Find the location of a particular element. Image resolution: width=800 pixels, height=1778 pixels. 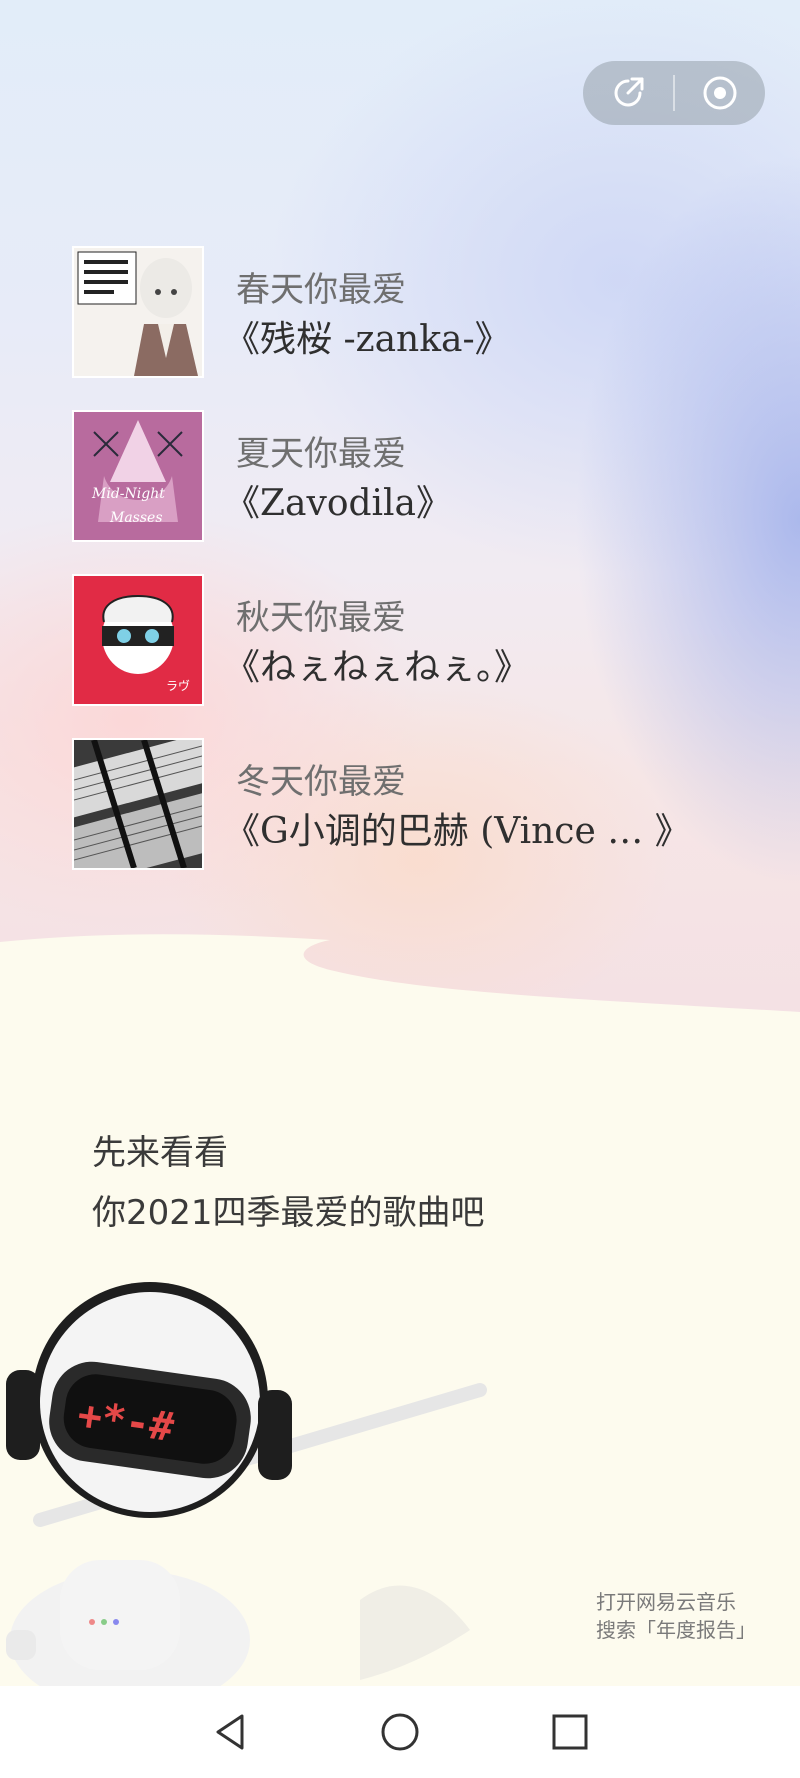

share-button is located at coordinates (628, 93).